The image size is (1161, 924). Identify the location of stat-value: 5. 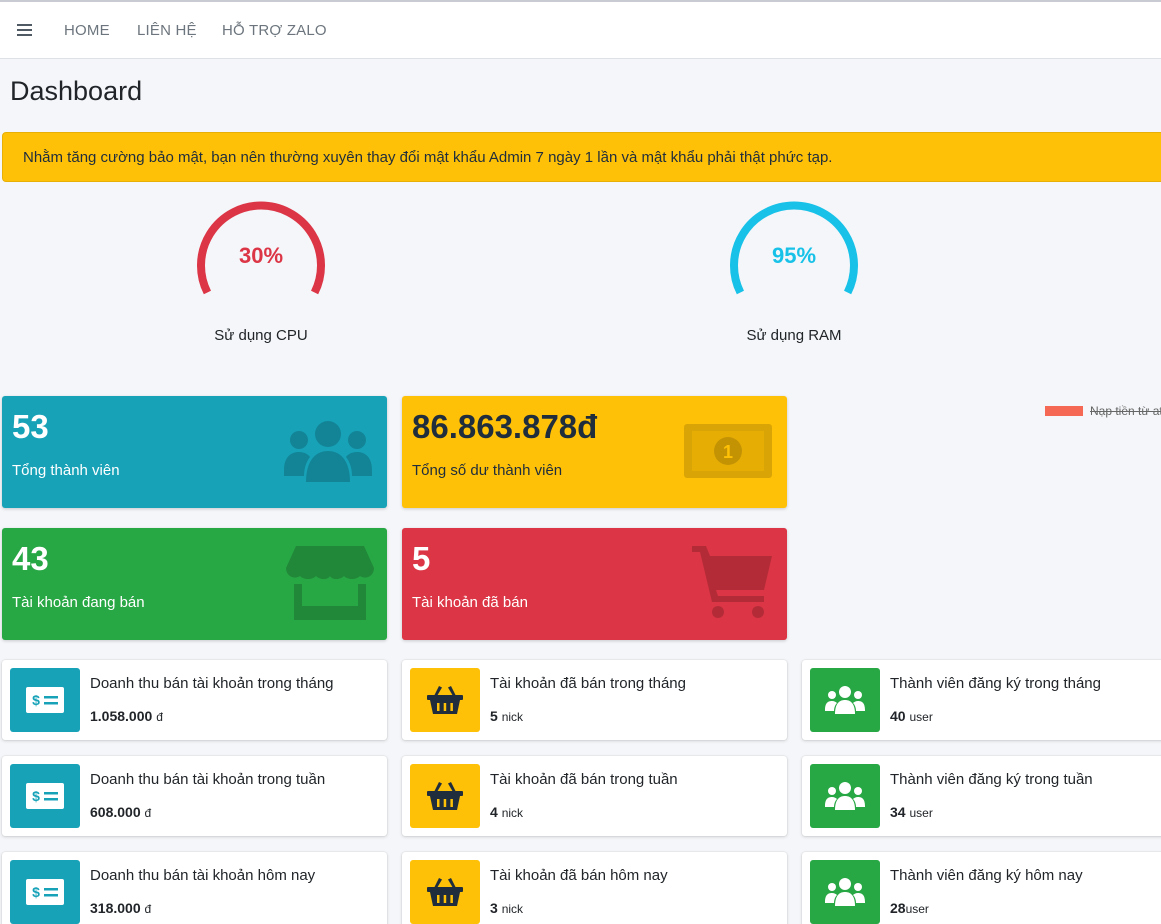
(421, 558).